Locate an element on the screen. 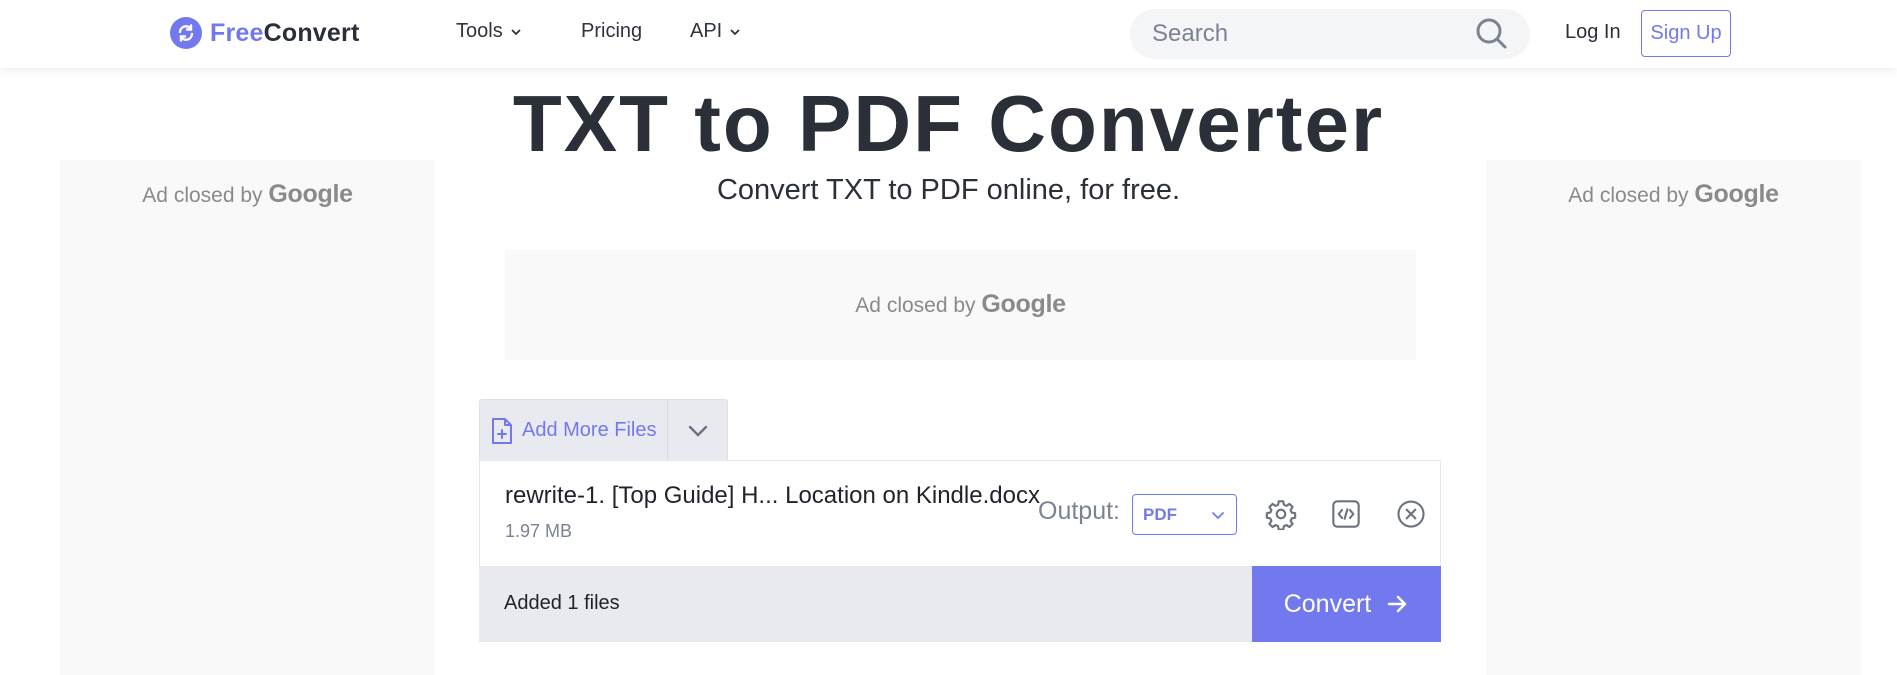 This screenshot has height=675, width=1897. embed-code-button is located at coordinates (1346, 514).